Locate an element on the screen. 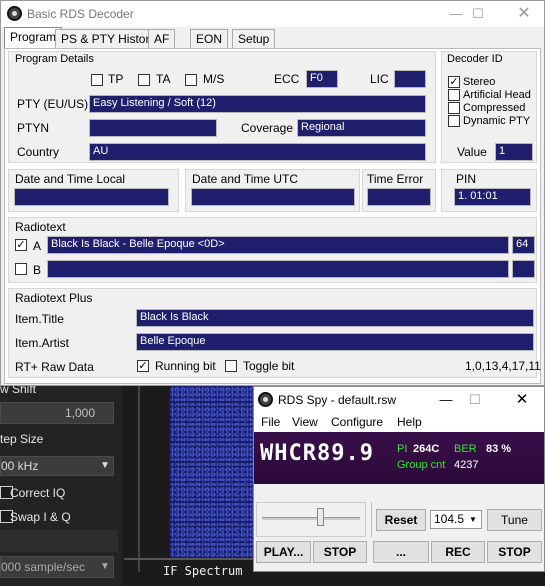 This screenshot has width=545, height=586. maximize-icon: ☐ is located at coordinates (478, 14).